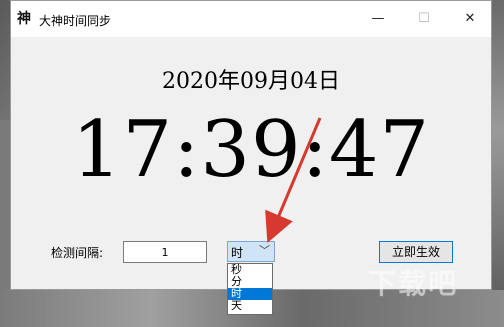  What do you see at coordinates (75, 21) in the screenshot?
I see `window-title: 大神时间同步` at bounding box center [75, 21].